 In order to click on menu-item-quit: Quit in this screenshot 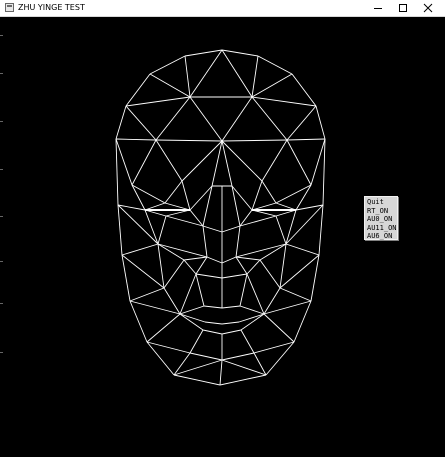, I will do `click(381, 202)`.